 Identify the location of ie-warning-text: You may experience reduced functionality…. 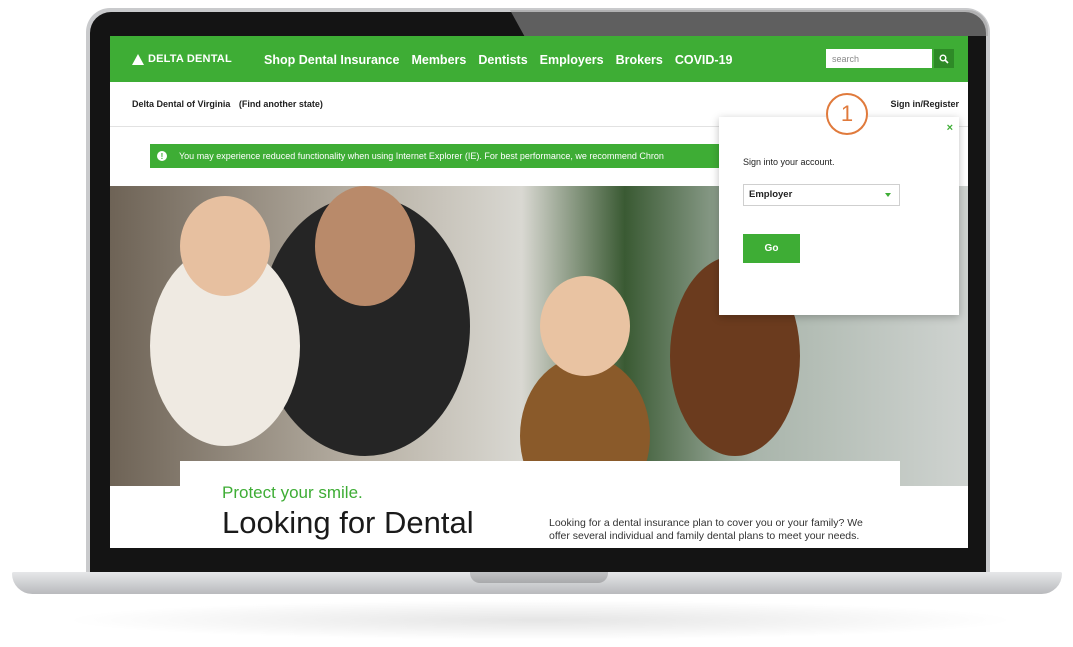
(421, 156).